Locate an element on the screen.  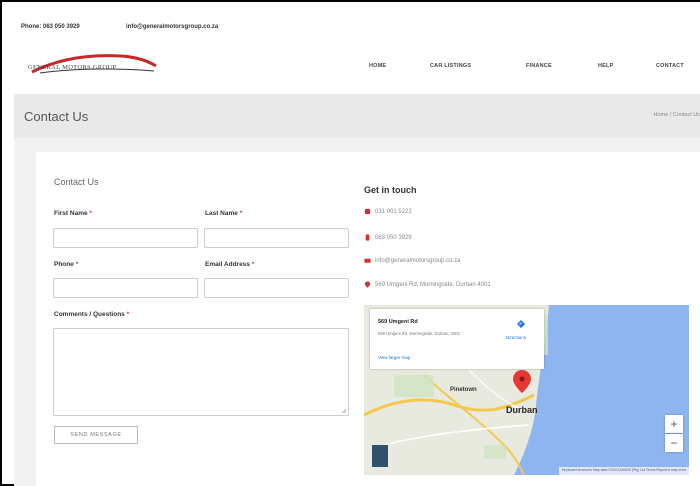
top-phone: Phone: 063 050 3929 is located at coordinates (50, 27).